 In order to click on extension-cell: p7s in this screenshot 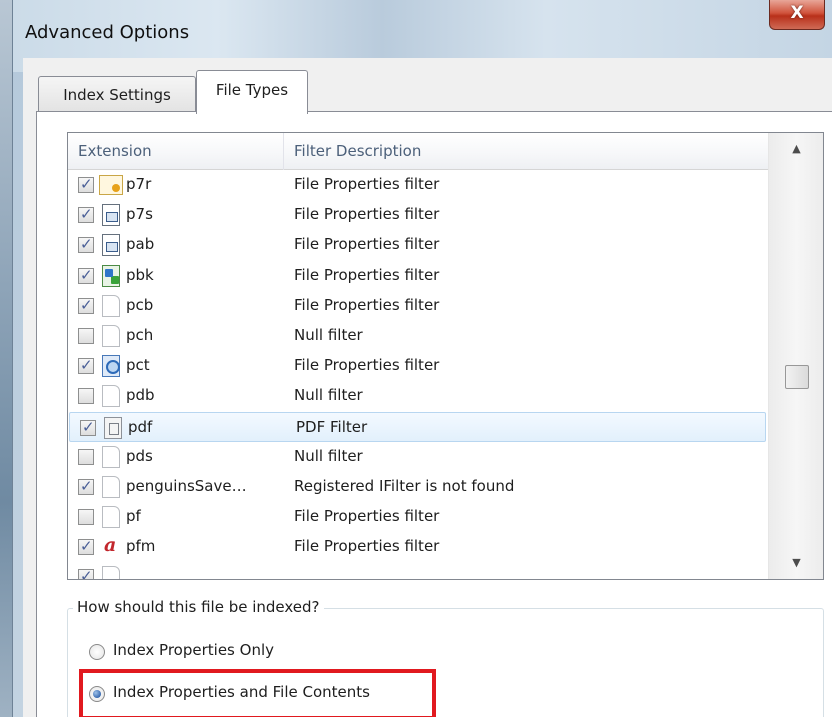, I will do `click(139, 214)`.